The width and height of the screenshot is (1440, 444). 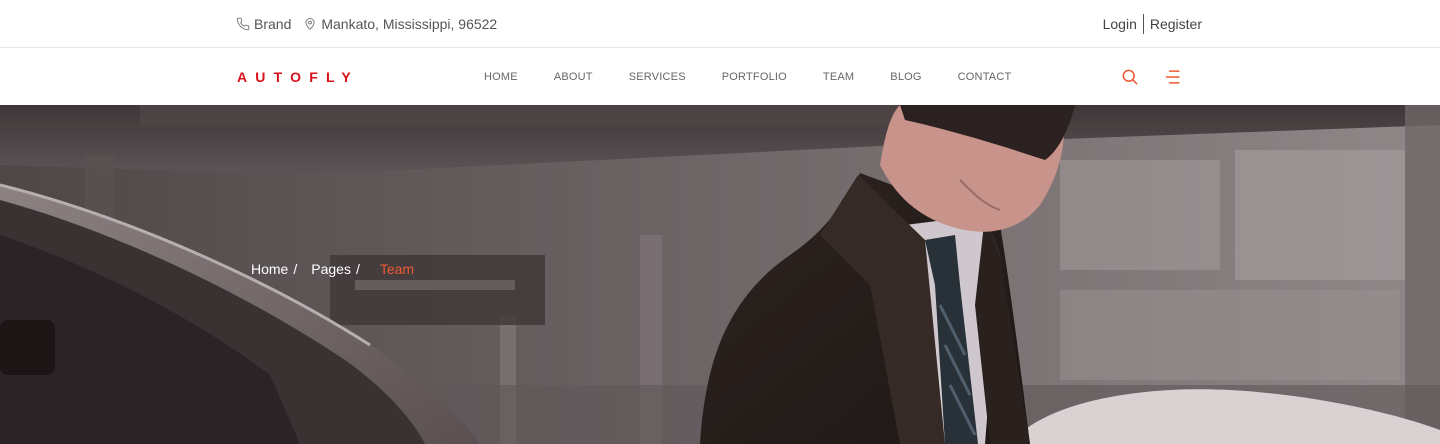 I want to click on menu-item-contact: CONTACT, so click(x=985, y=77).